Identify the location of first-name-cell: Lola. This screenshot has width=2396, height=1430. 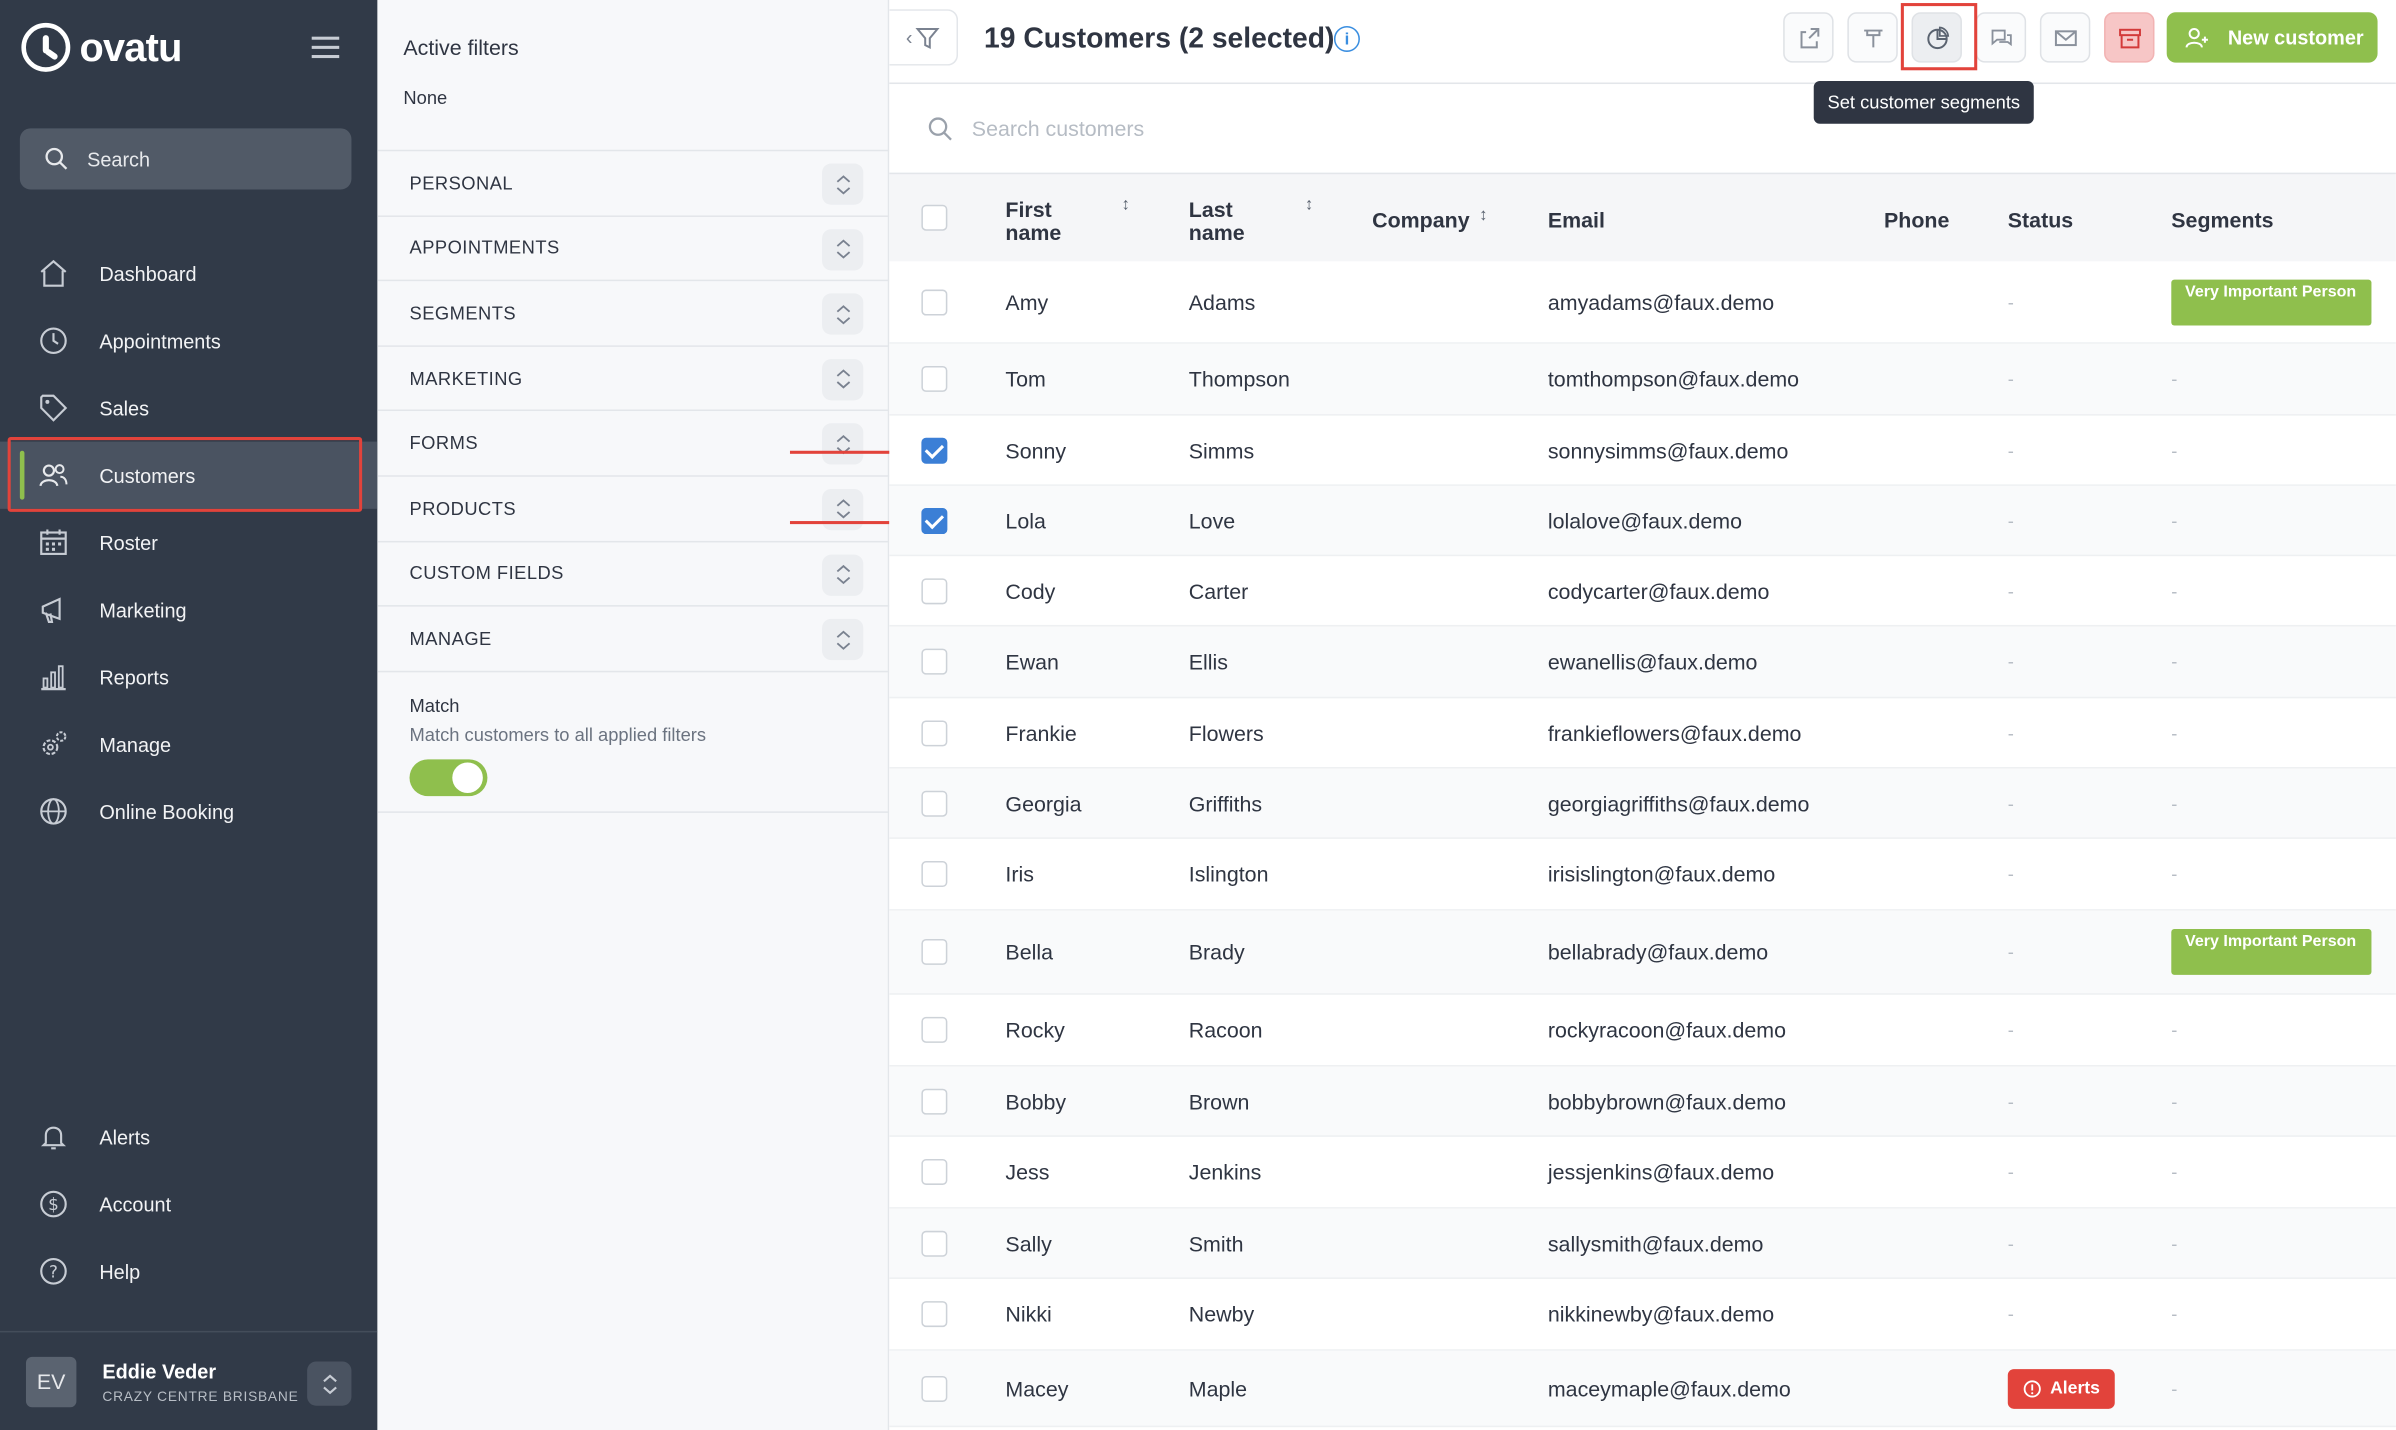
(1025, 520).